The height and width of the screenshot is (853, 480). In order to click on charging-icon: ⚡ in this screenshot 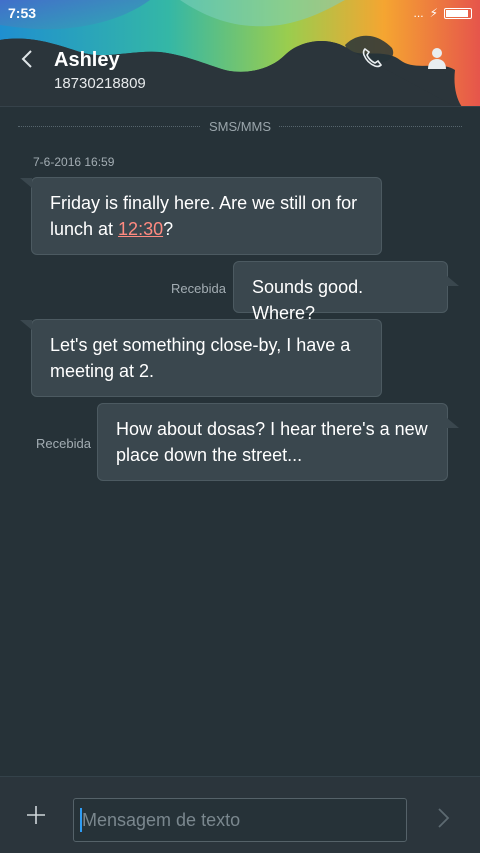, I will do `click(433, 13)`.